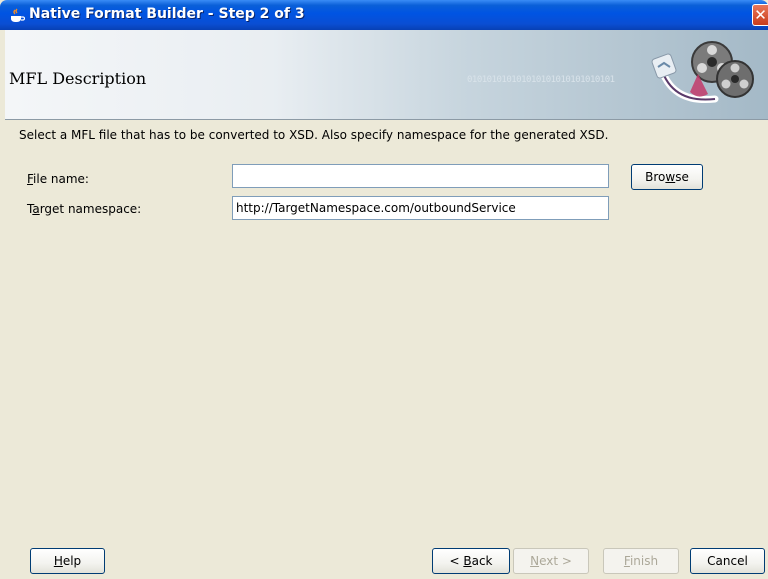  Describe the element at coordinates (67, 561) in the screenshot. I see `help-button: Help` at that location.